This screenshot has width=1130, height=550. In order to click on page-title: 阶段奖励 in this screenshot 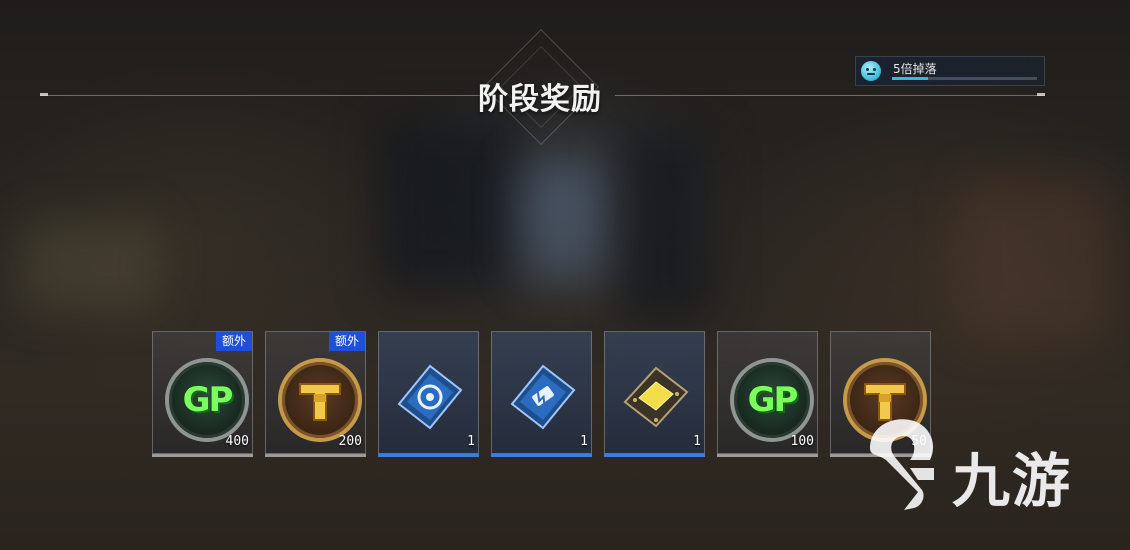, I will do `click(540, 99)`.